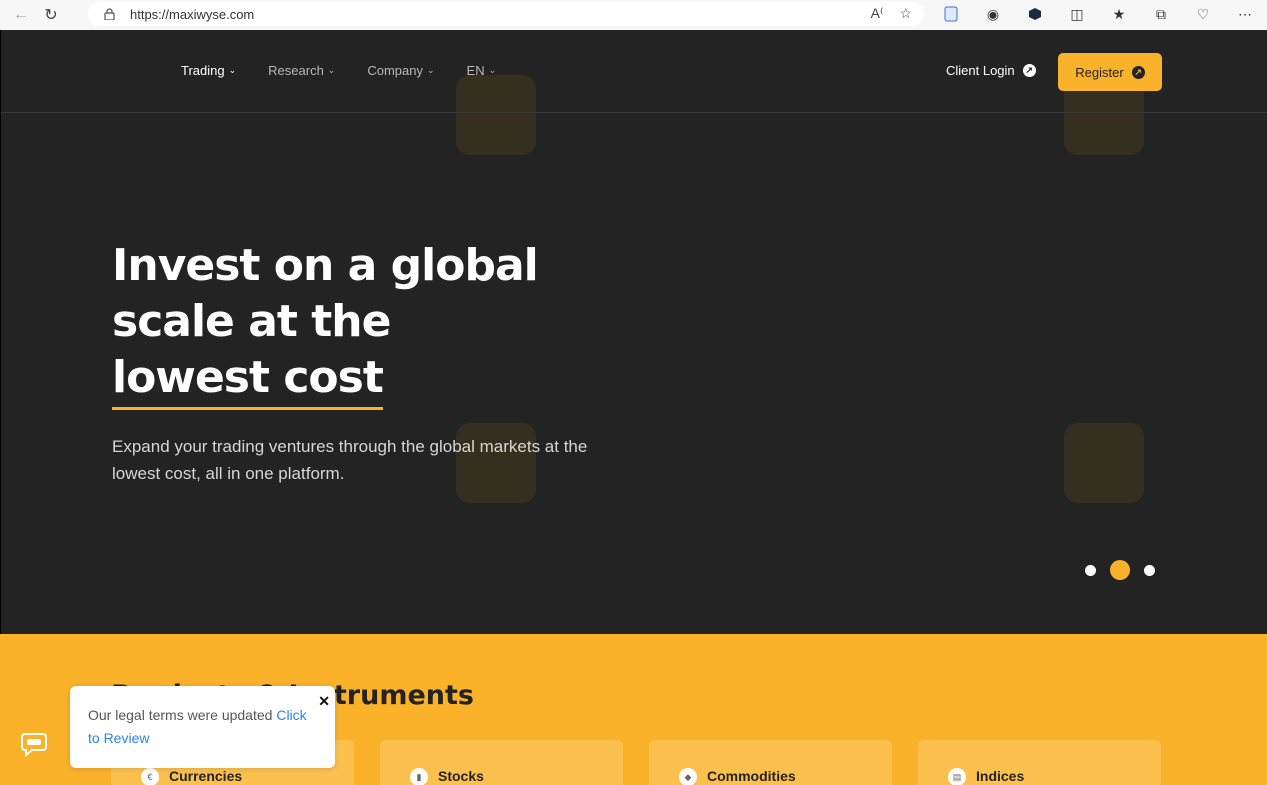  What do you see at coordinates (1035, 14) in the screenshot?
I see `extension-cube-icon` at bounding box center [1035, 14].